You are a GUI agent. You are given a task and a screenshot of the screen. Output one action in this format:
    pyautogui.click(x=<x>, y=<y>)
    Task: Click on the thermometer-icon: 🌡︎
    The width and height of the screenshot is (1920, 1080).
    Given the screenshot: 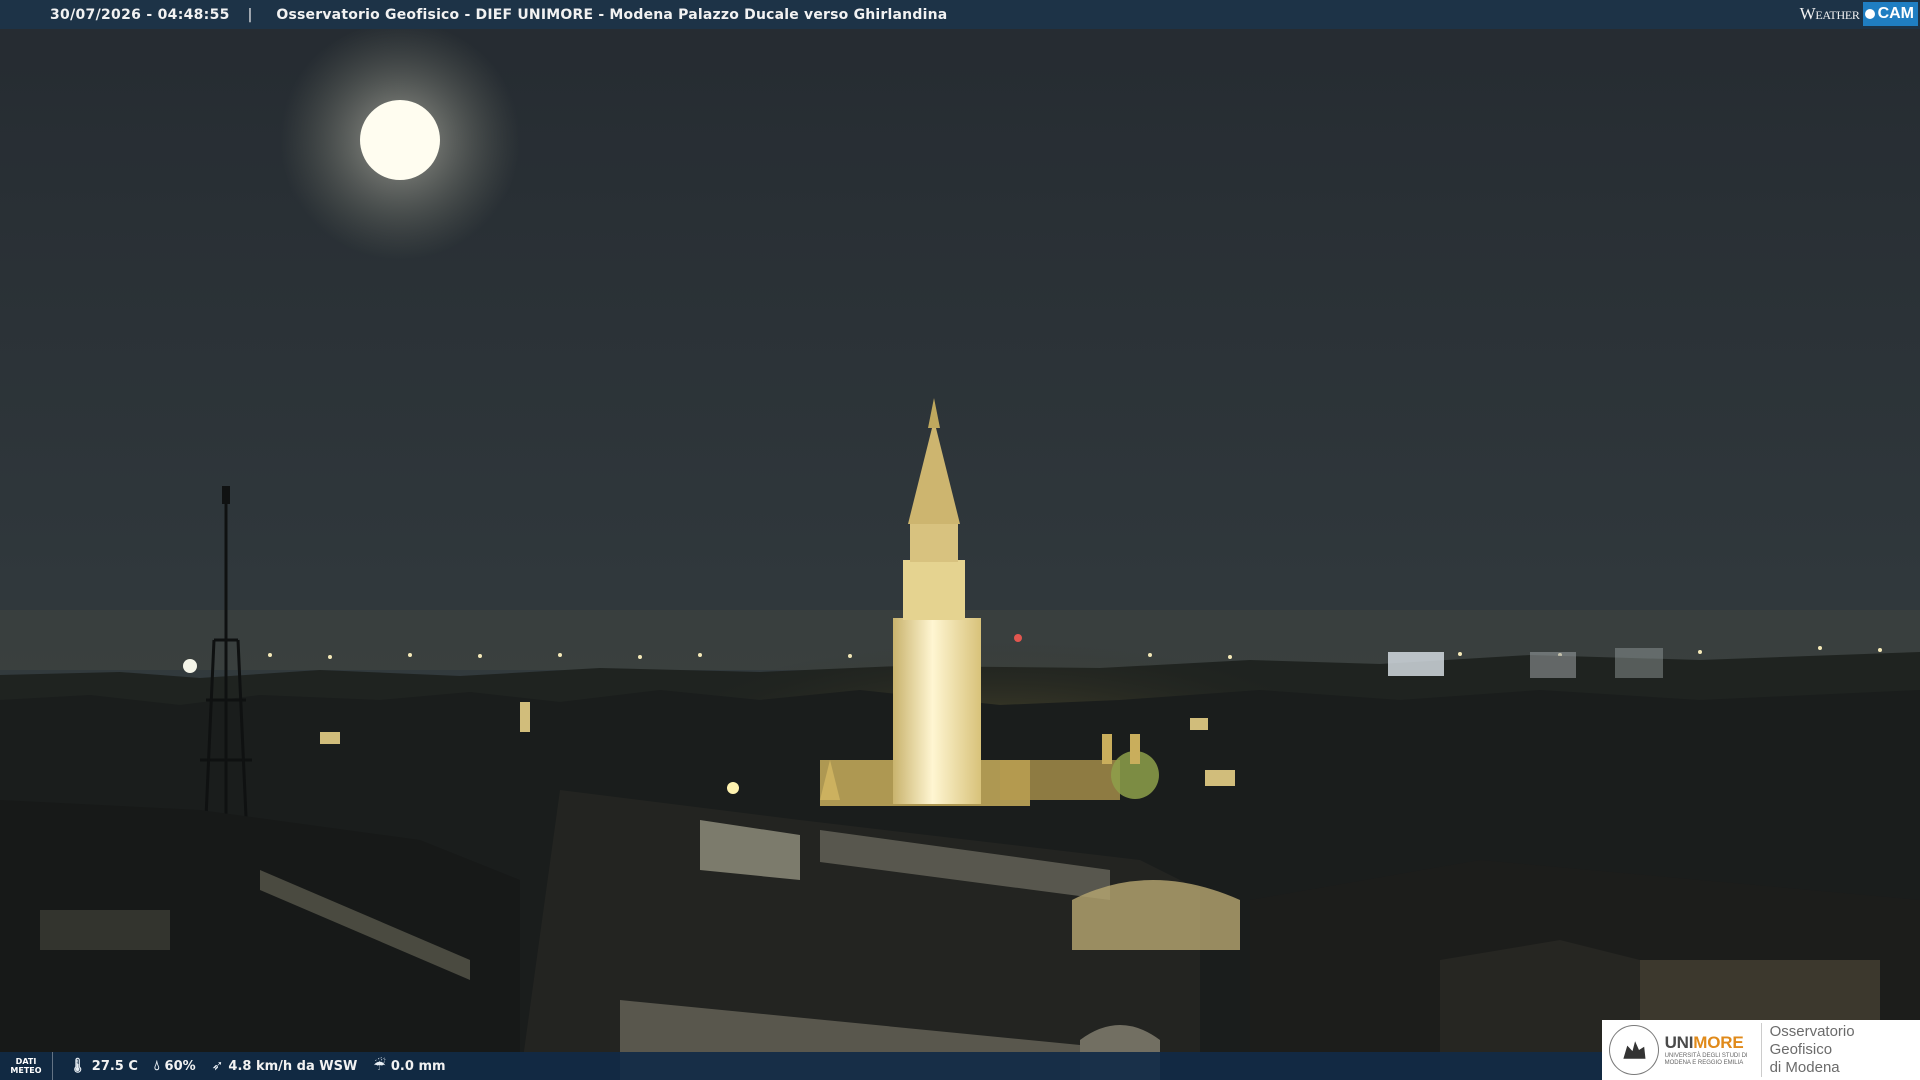 What is the action you would take?
    pyautogui.click(x=78, y=1066)
    